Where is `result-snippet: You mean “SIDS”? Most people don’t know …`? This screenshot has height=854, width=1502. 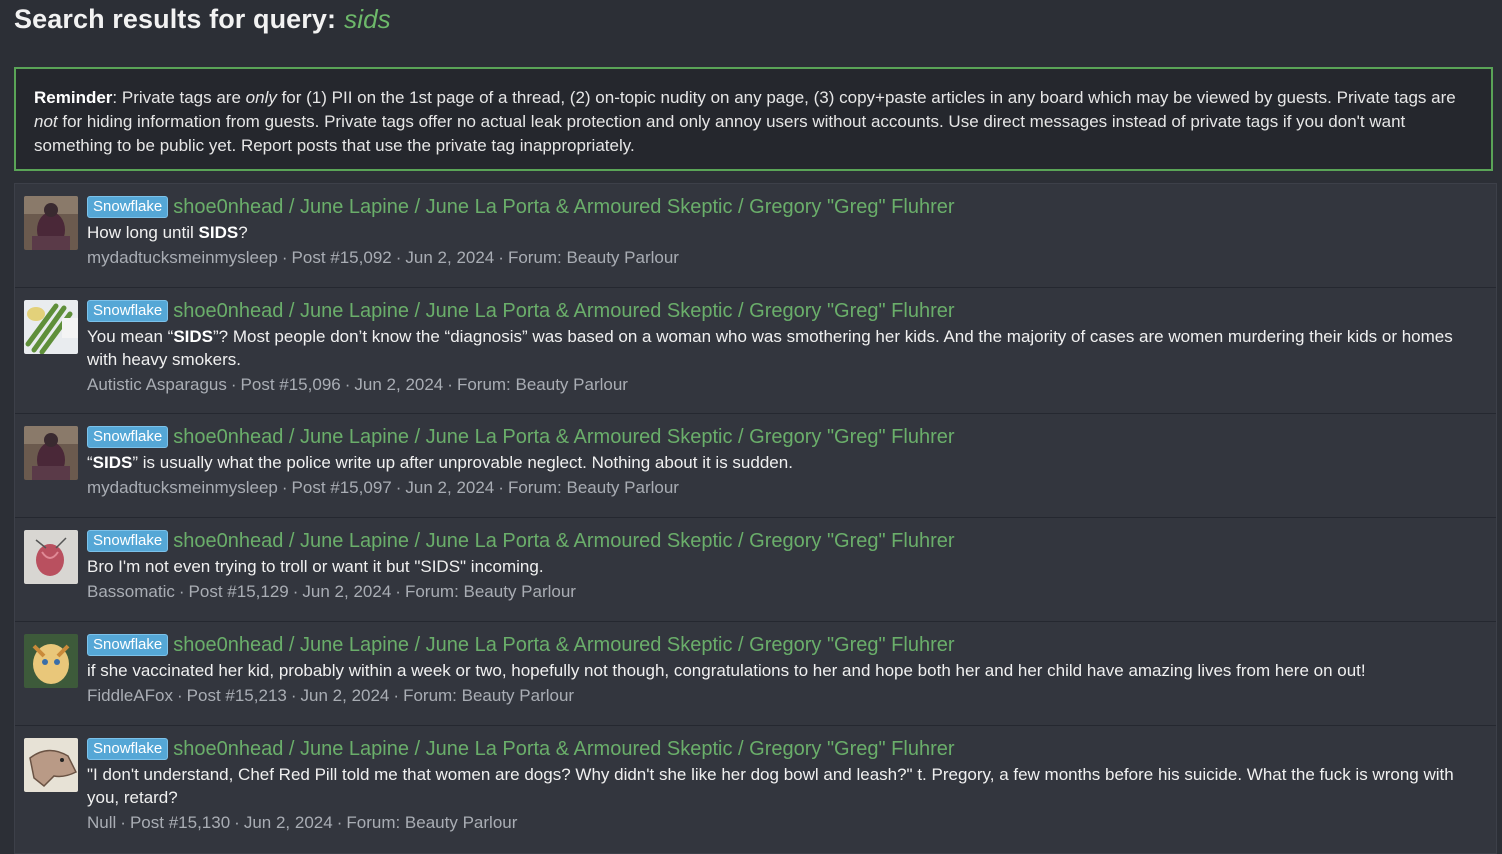 result-snippet: You mean “SIDS”? Most people don’t know … is located at coordinates (770, 348).